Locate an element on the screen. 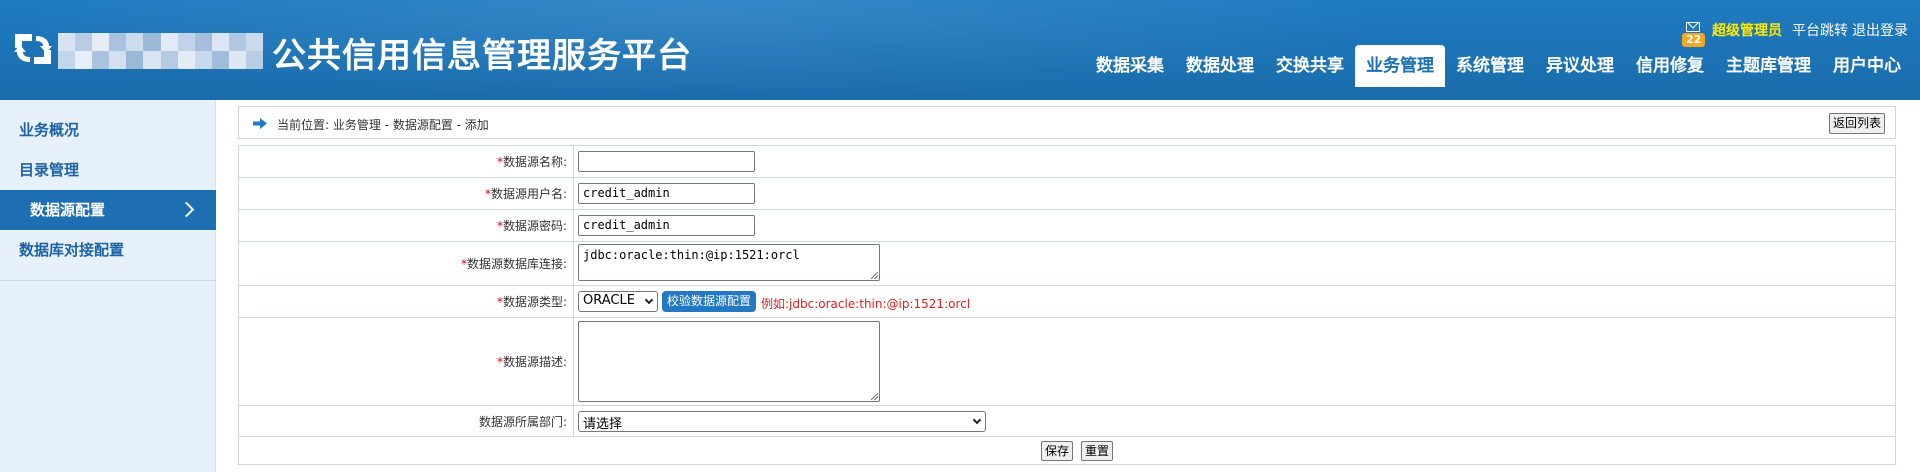 The height and width of the screenshot is (472, 1920). sidebar: 业务概况 目录管理 数据源配置 数据库对接配置 is located at coordinates (108, 286).